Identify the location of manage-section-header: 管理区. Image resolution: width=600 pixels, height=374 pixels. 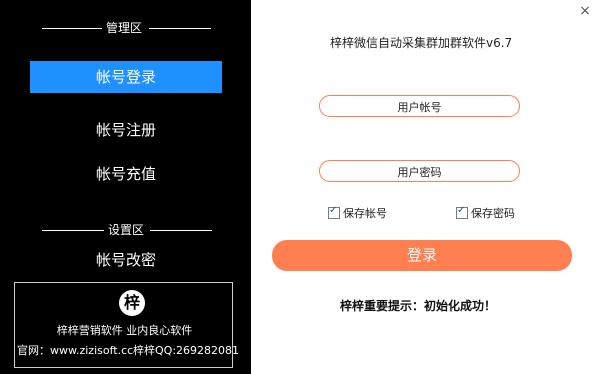
(125, 28).